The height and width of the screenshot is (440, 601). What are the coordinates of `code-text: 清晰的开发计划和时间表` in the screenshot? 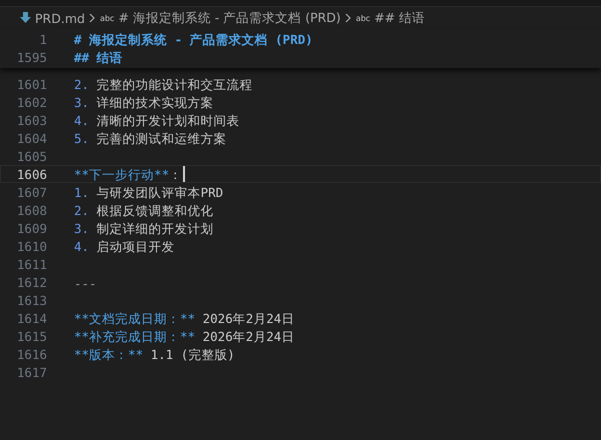 It's located at (168, 120).